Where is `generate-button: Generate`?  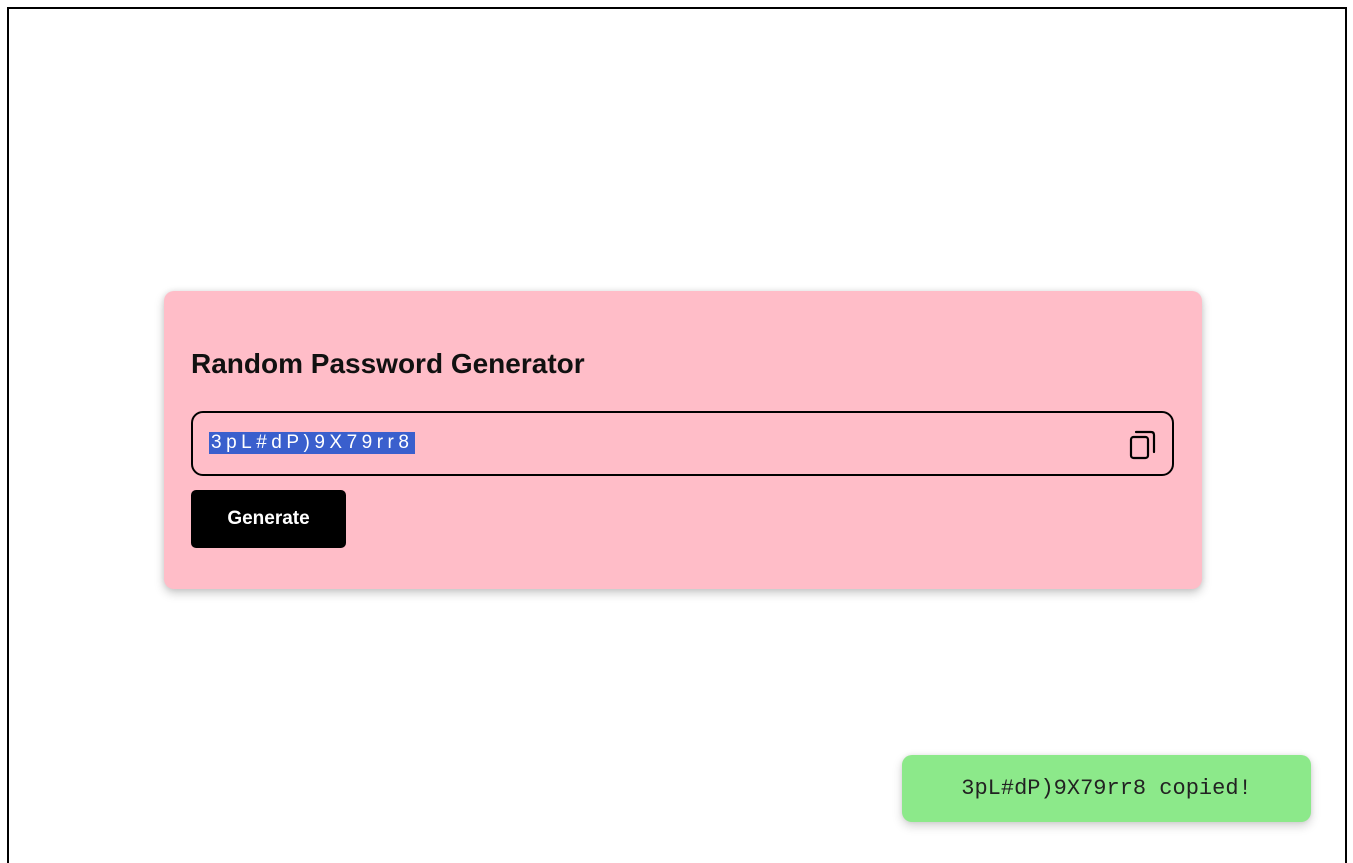
generate-button: Generate is located at coordinates (268, 519).